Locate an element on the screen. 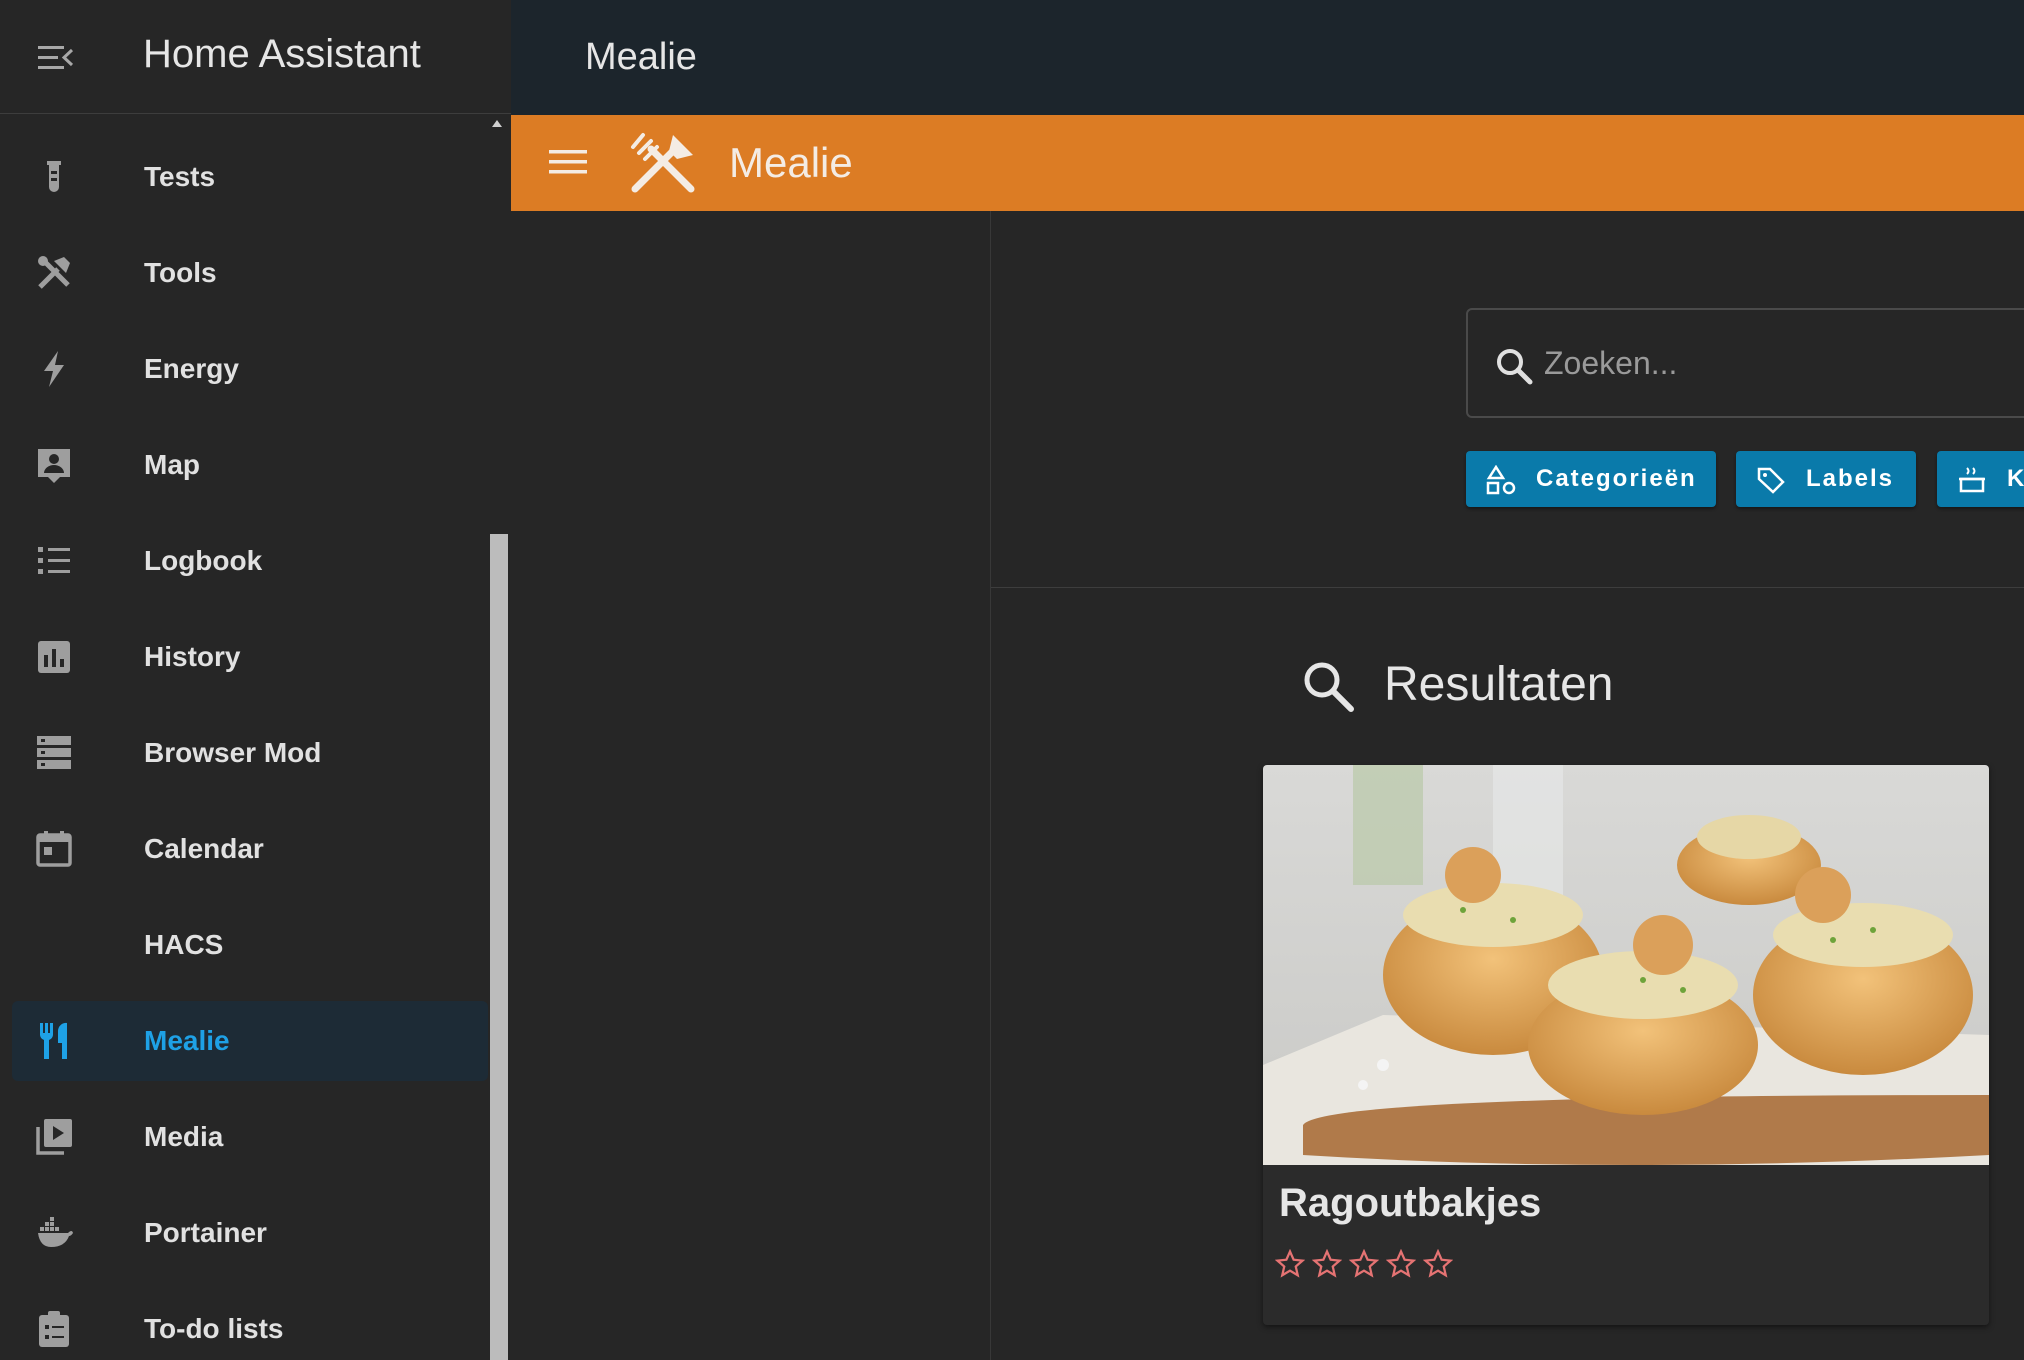 Image resolution: width=2024 pixels, height=1360 pixels. format-list-bulleted-icon is located at coordinates (54, 561).